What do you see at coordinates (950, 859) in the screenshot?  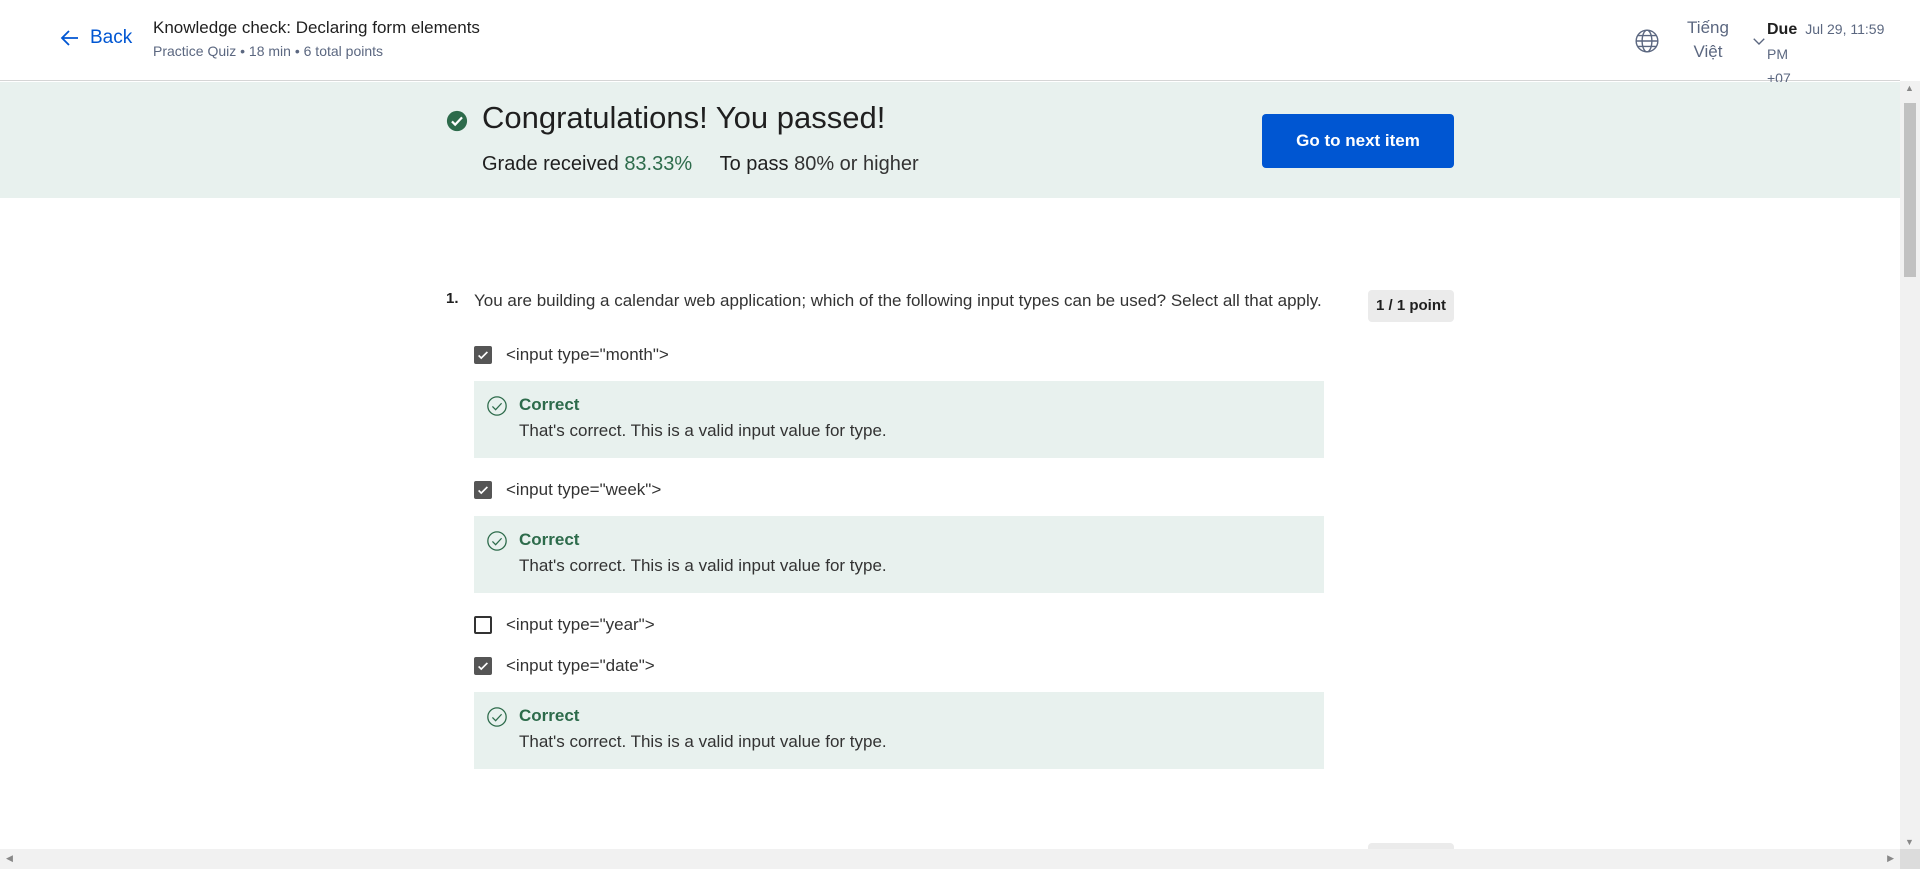 I see `horizontal-scrollbar: ◀ ▶` at bounding box center [950, 859].